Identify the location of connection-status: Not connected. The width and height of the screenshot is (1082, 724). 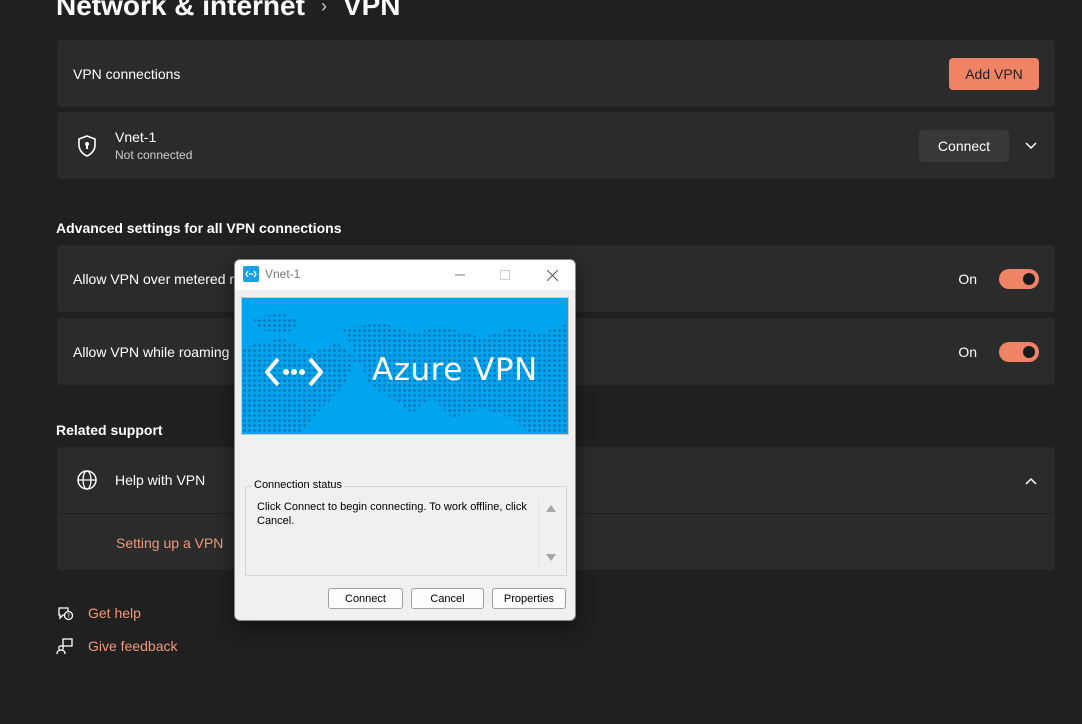
(154, 155).